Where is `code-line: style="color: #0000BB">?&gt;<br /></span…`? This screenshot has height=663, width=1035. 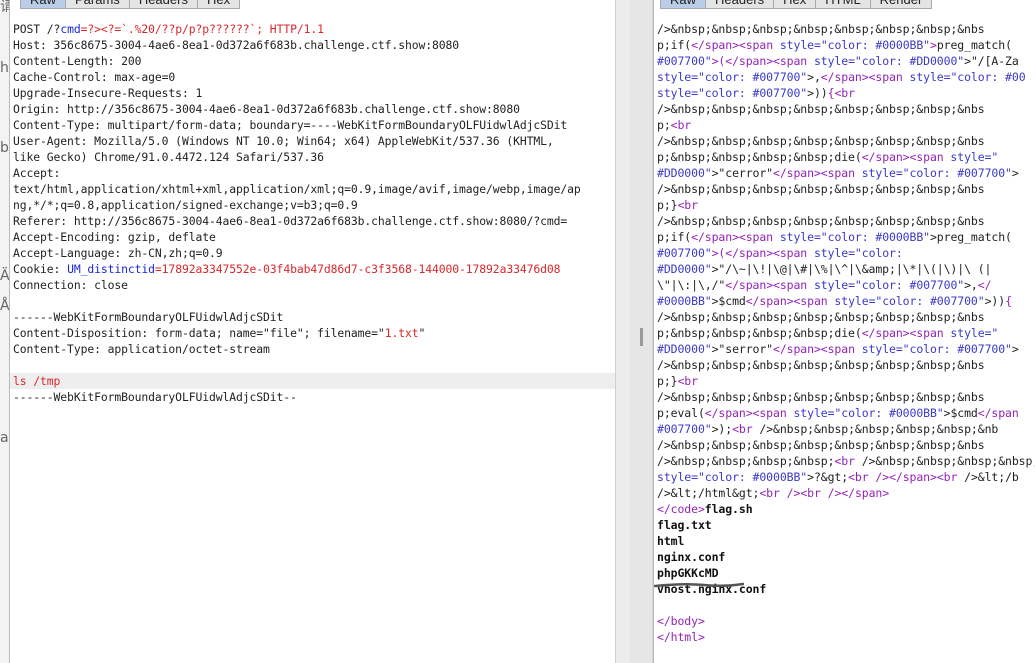
code-line: style="color: #0000BB">?&gt;<br /></span… is located at coordinates (844, 477).